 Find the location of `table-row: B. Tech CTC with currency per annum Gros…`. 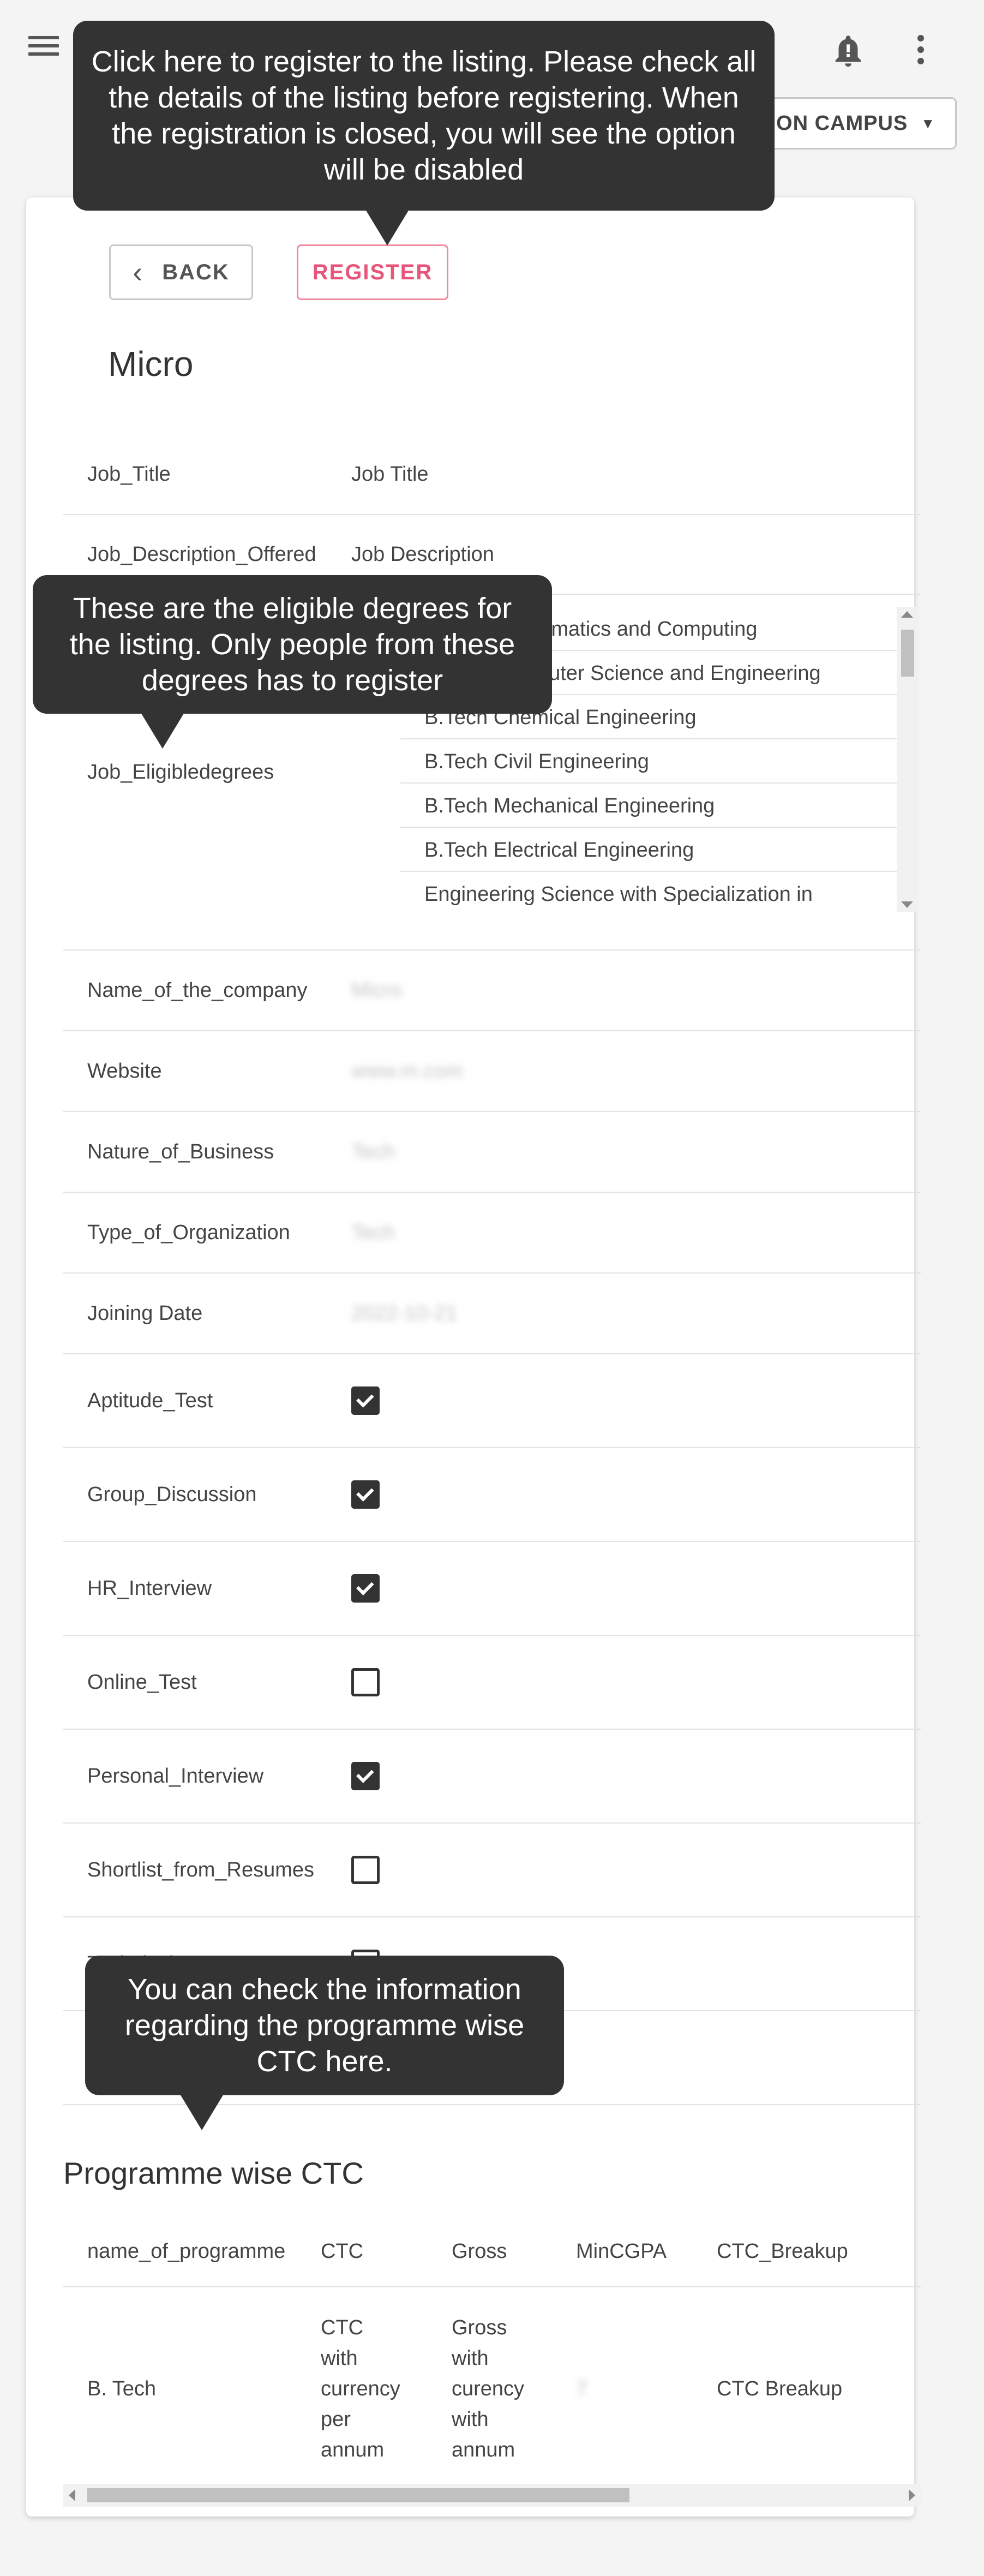

table-row: B. Tech CTC with currency per annum Gros… is located at coordinates (492, 2388).